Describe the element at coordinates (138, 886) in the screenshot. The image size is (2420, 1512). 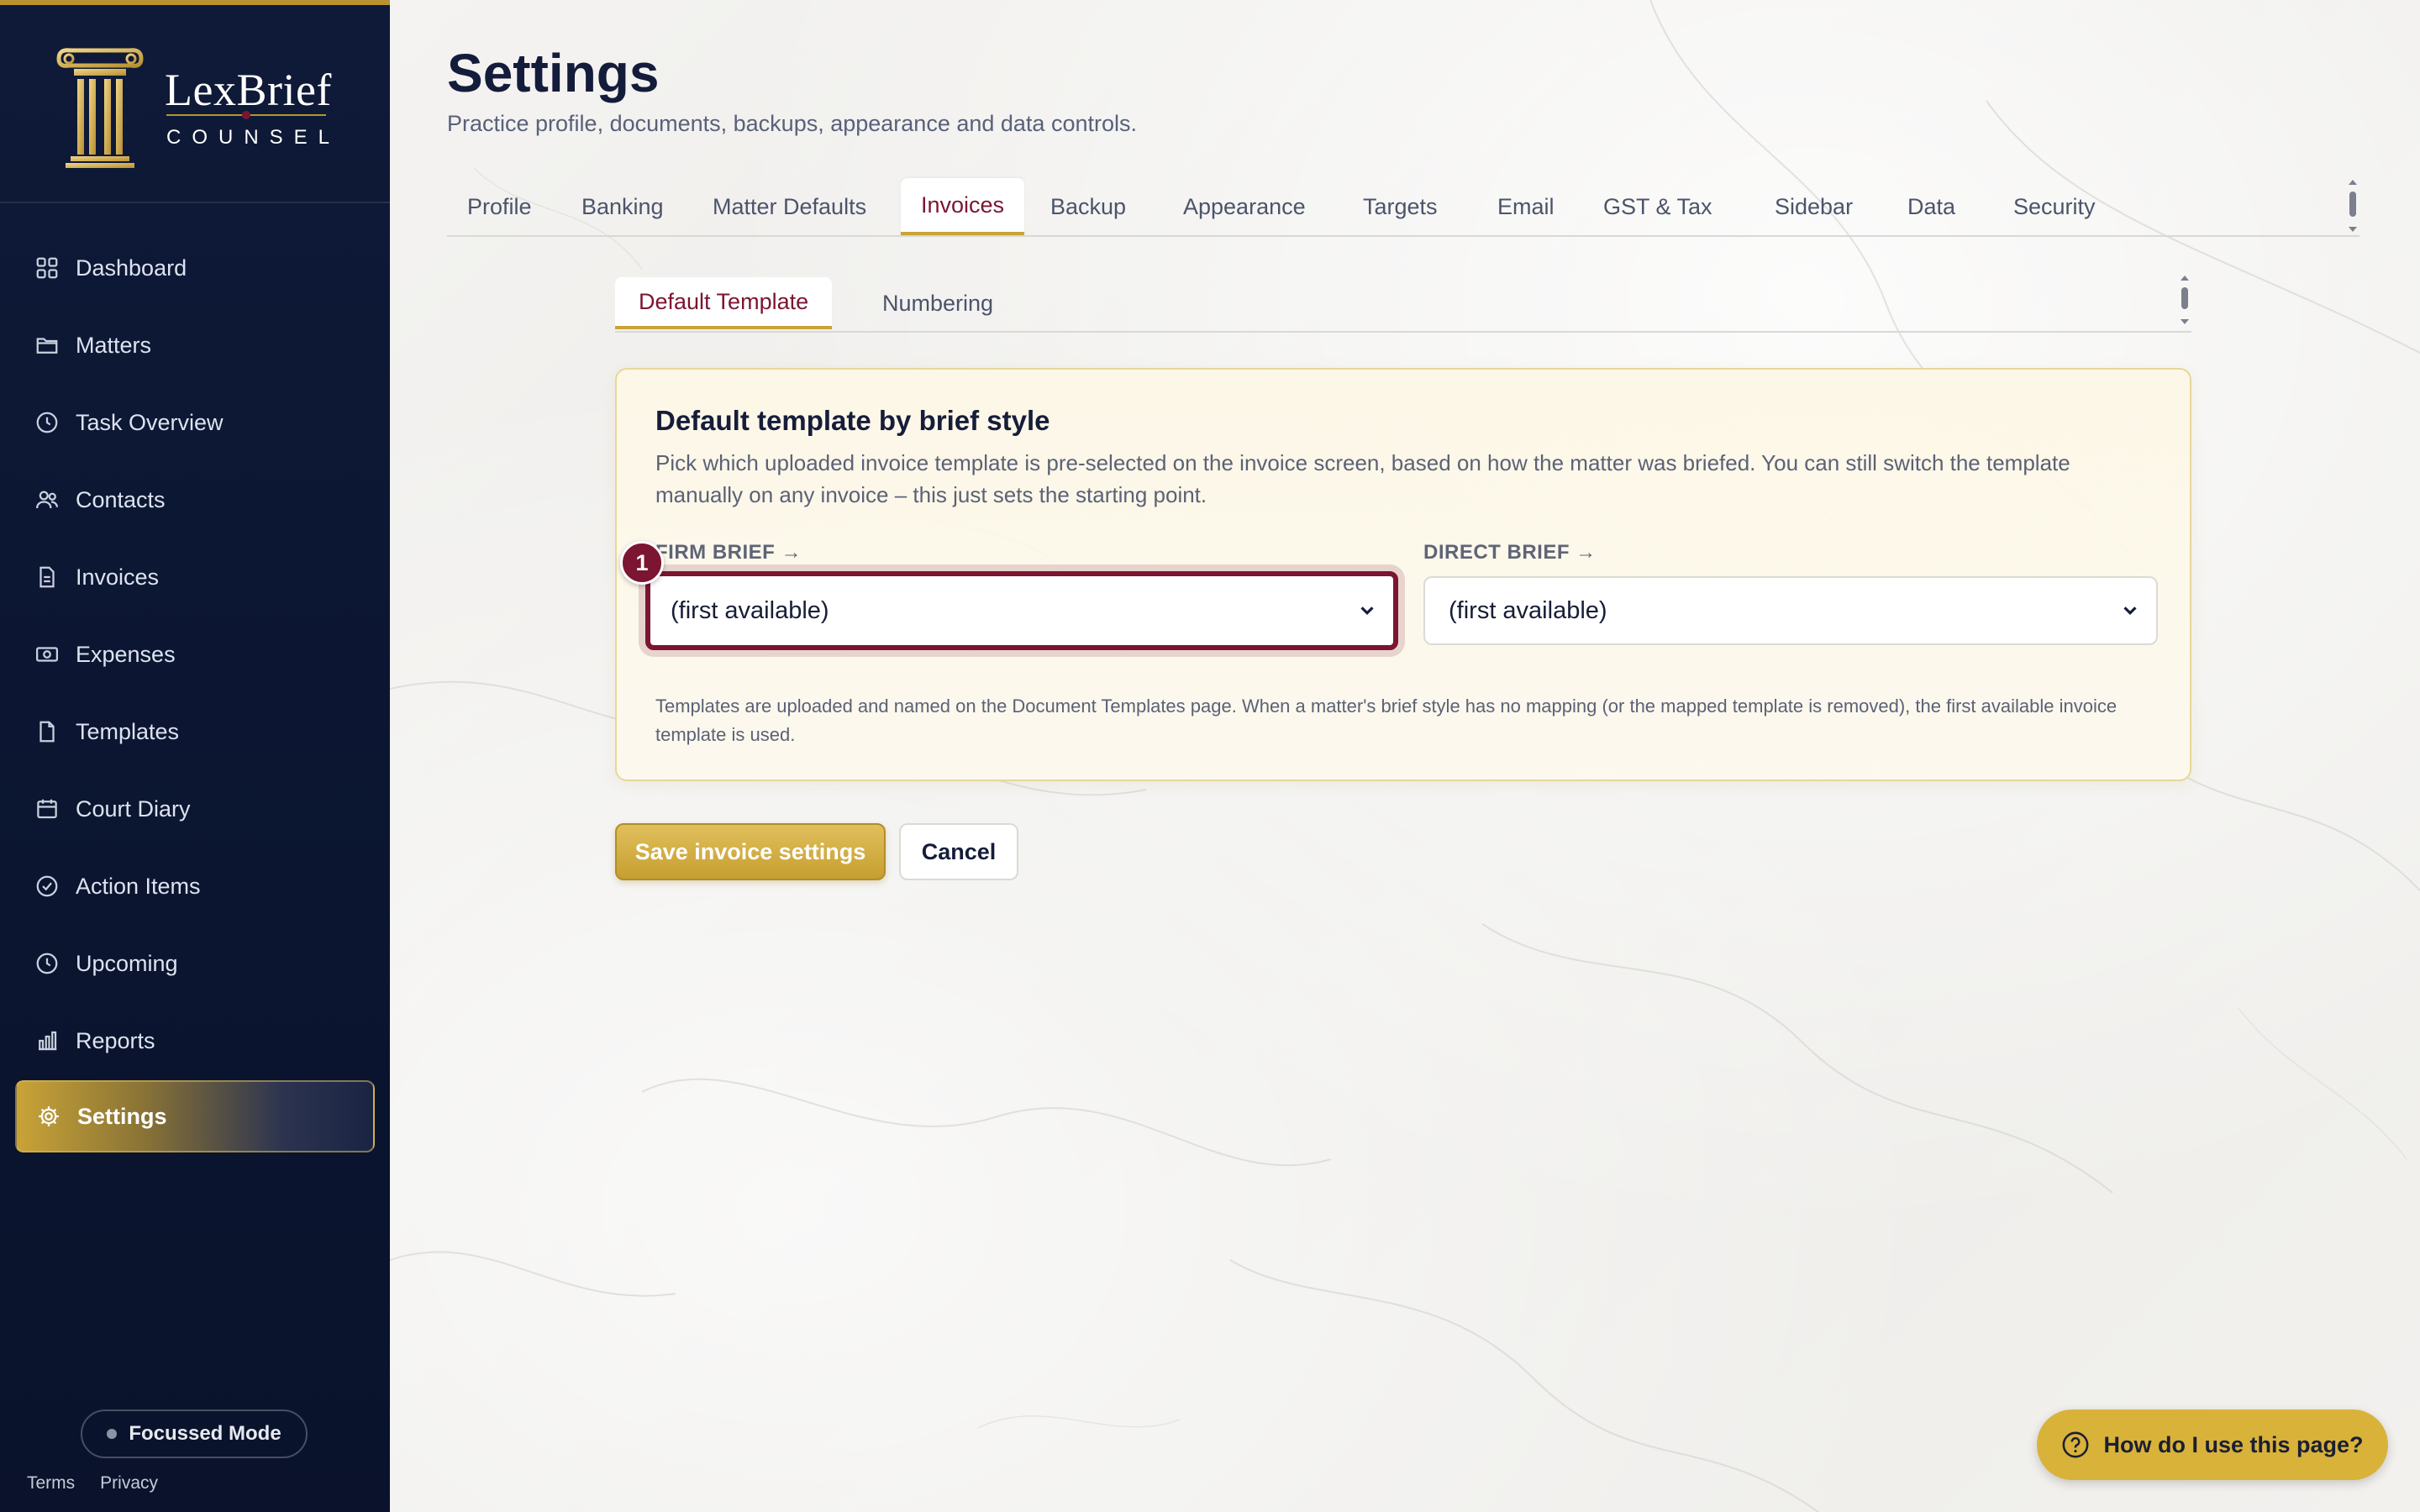
I see `sidebar-item-label: Action Items` at that location.